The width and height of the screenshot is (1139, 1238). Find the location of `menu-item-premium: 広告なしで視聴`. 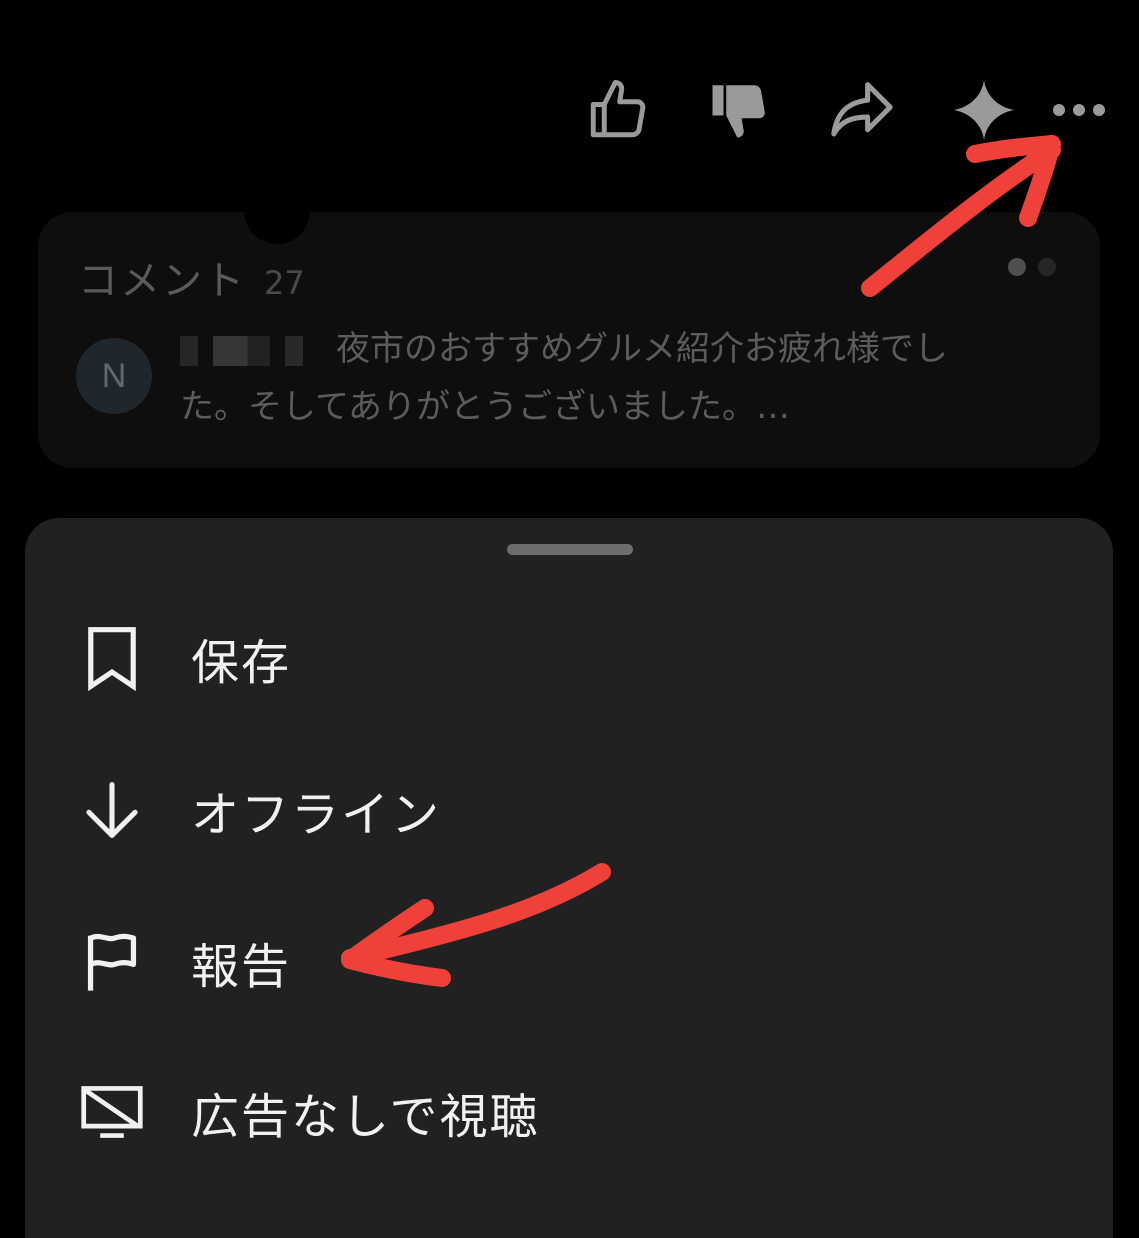

menu-item-premium: 広告なしで視聴 is located at coordinates (569, 1112).